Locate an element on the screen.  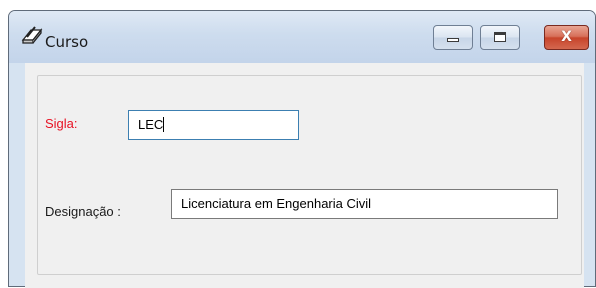
minimize-icon is located at coordinates (453, 40).